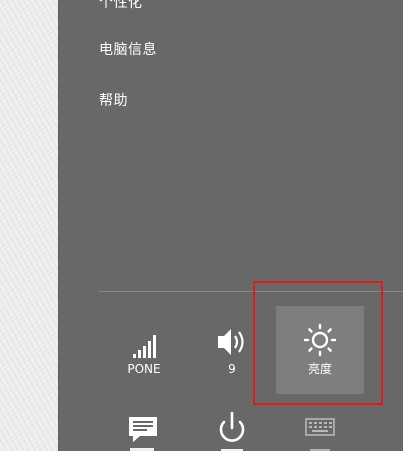 The image size is (403, 451). I want to click on power-tile, so click(232, 429).